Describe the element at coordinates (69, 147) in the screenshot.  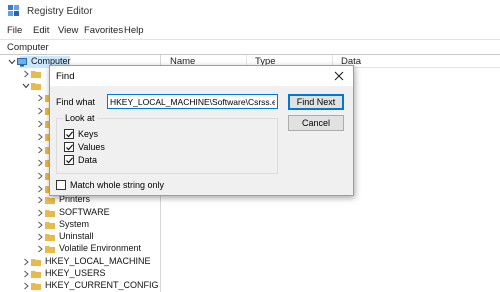
I see `values-checkbox` at that location.